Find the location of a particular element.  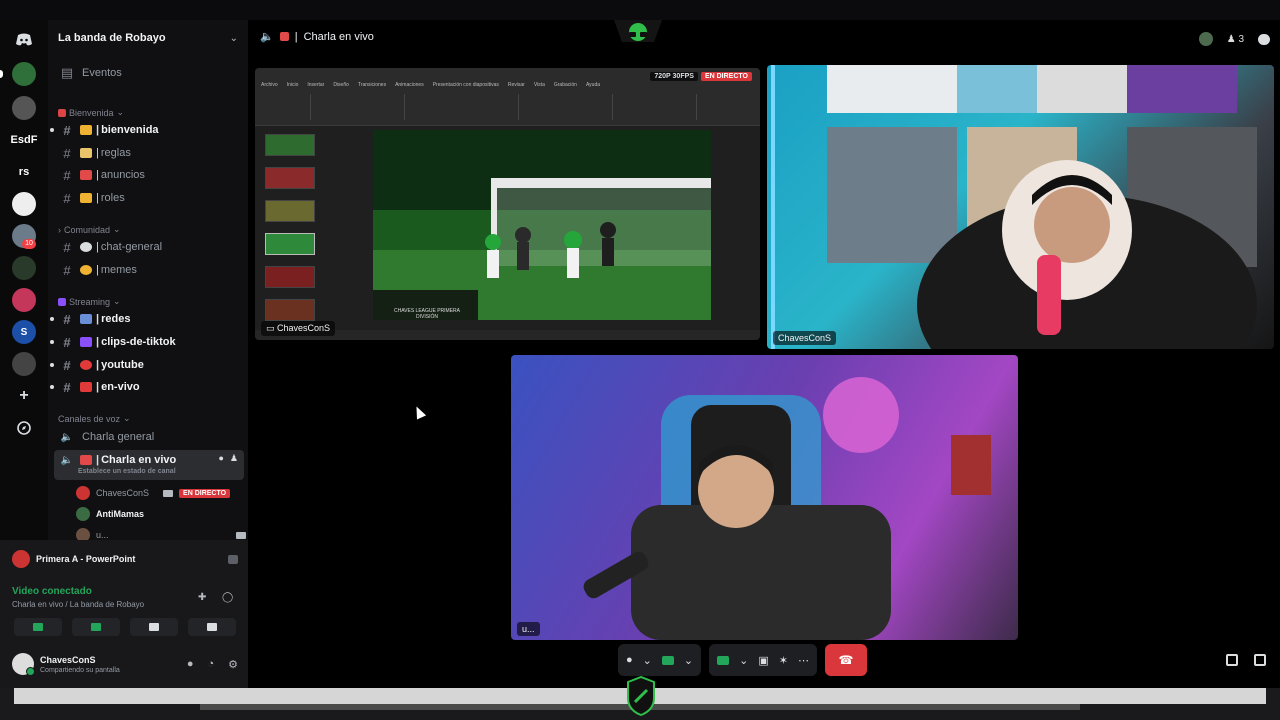

ppt-tab: Grabación is located at coordinates (565, 85).